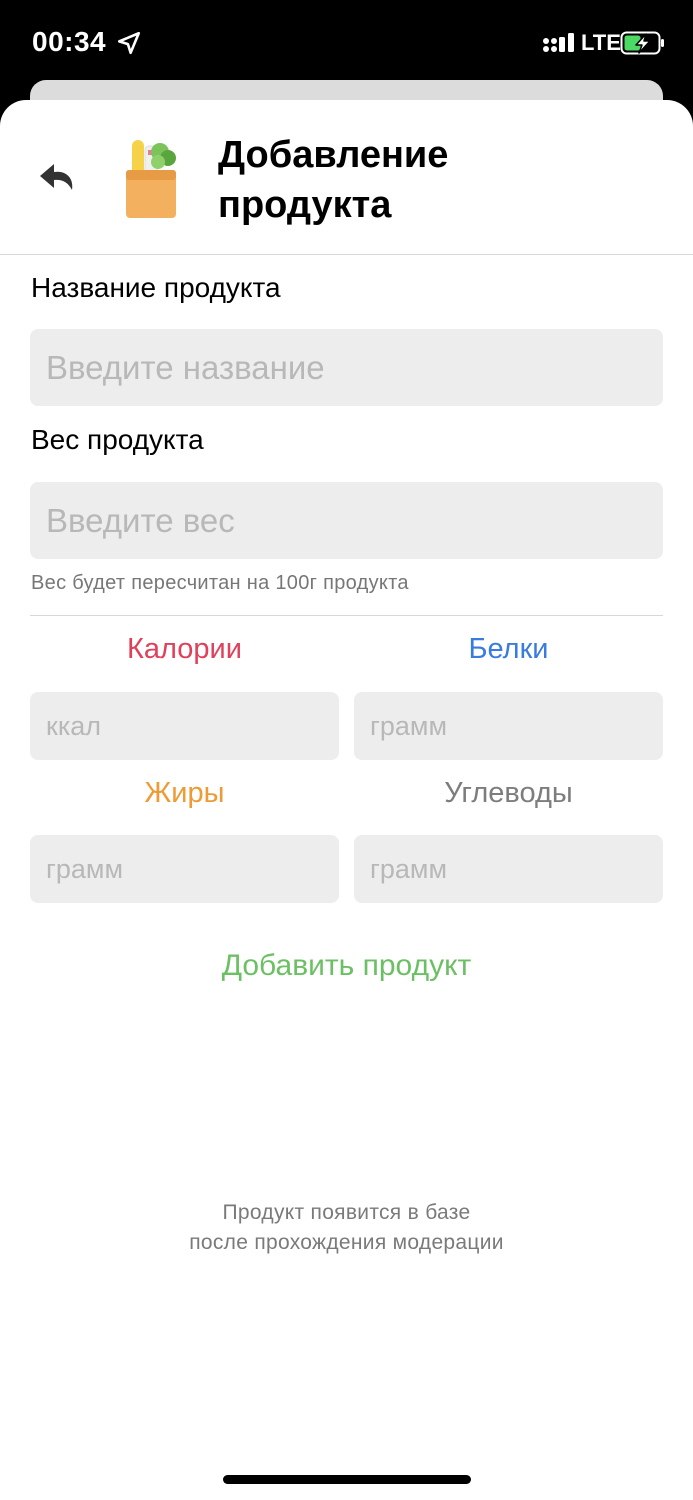  I want to click on product-name-input, so click(346, 367).